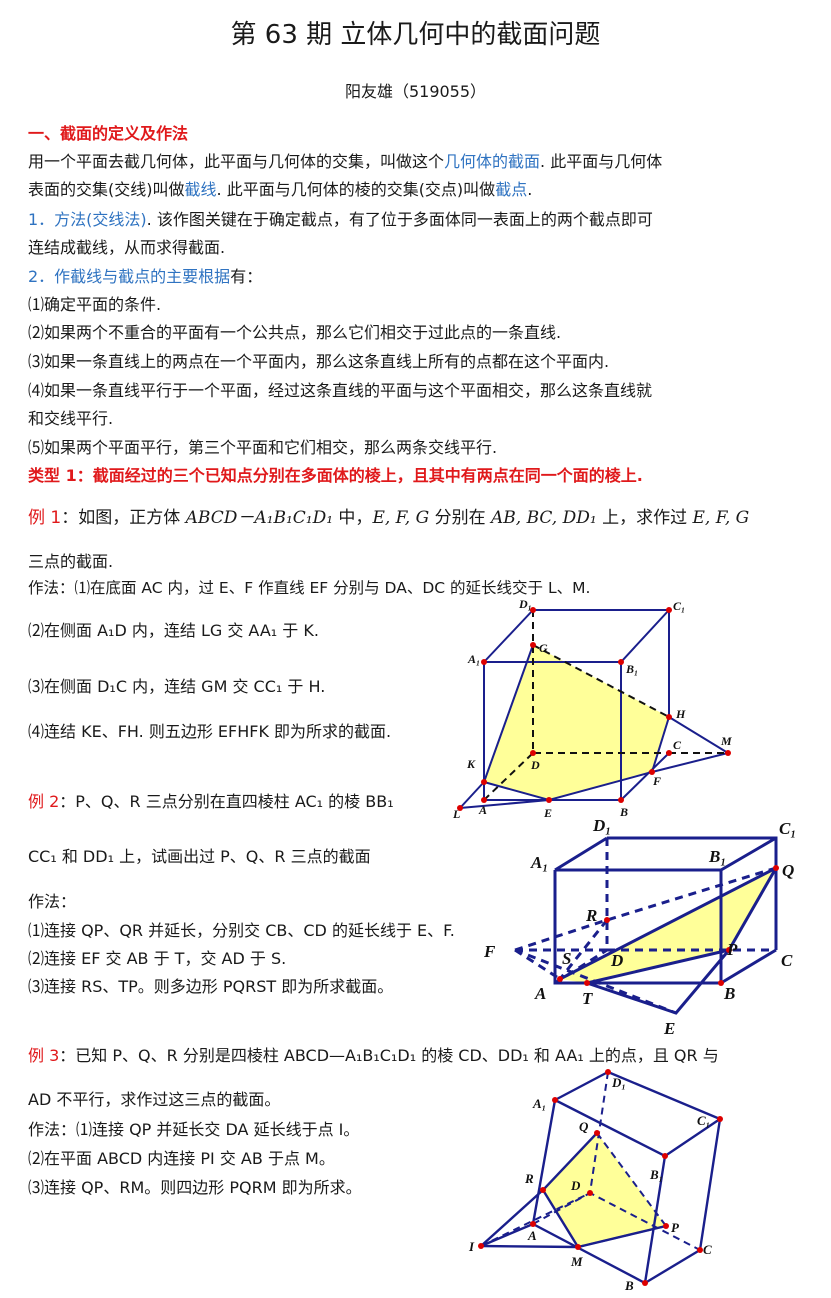 This screenshot has height=1298, width=831. Describe the element at coordinates (415, 91) in the screenshot. I see `author: 阳友雄（519055）` at that location.